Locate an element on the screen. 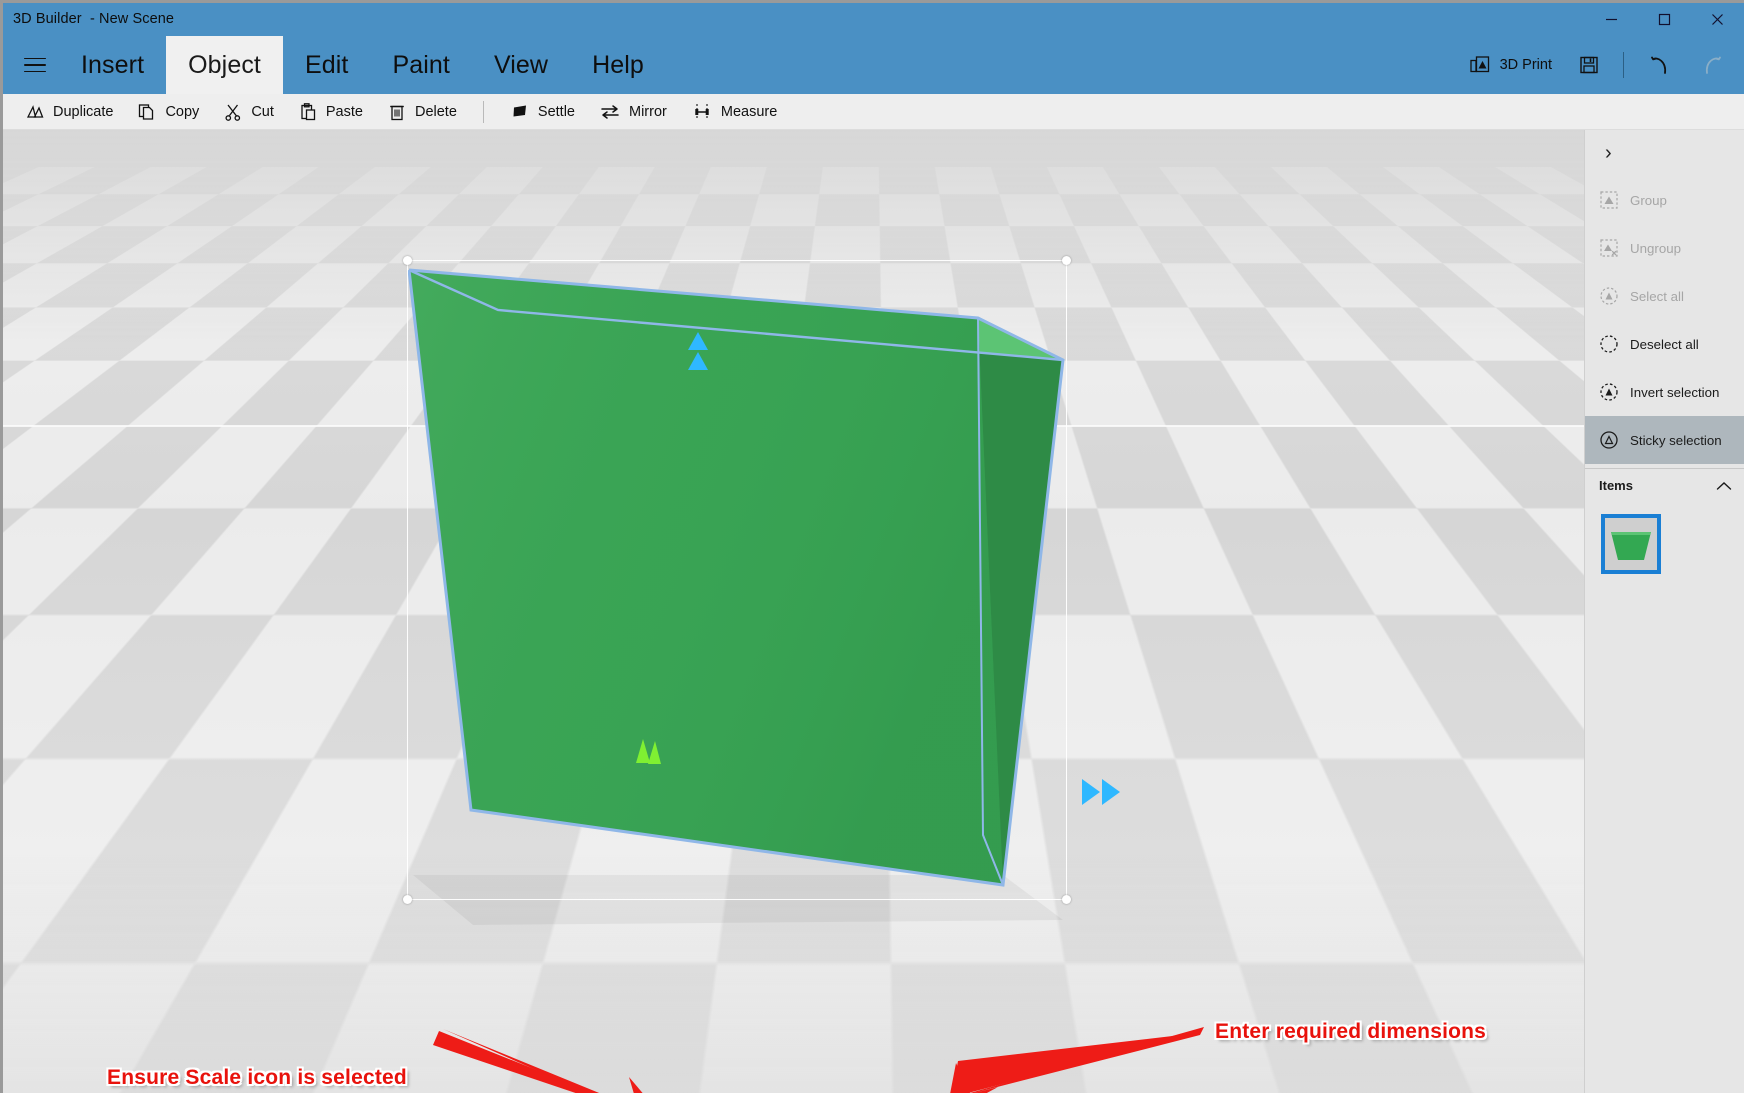 This screenshot has width=1744, height=1093. item-thumbnail-green-box is located at coordinates (1631, 544).